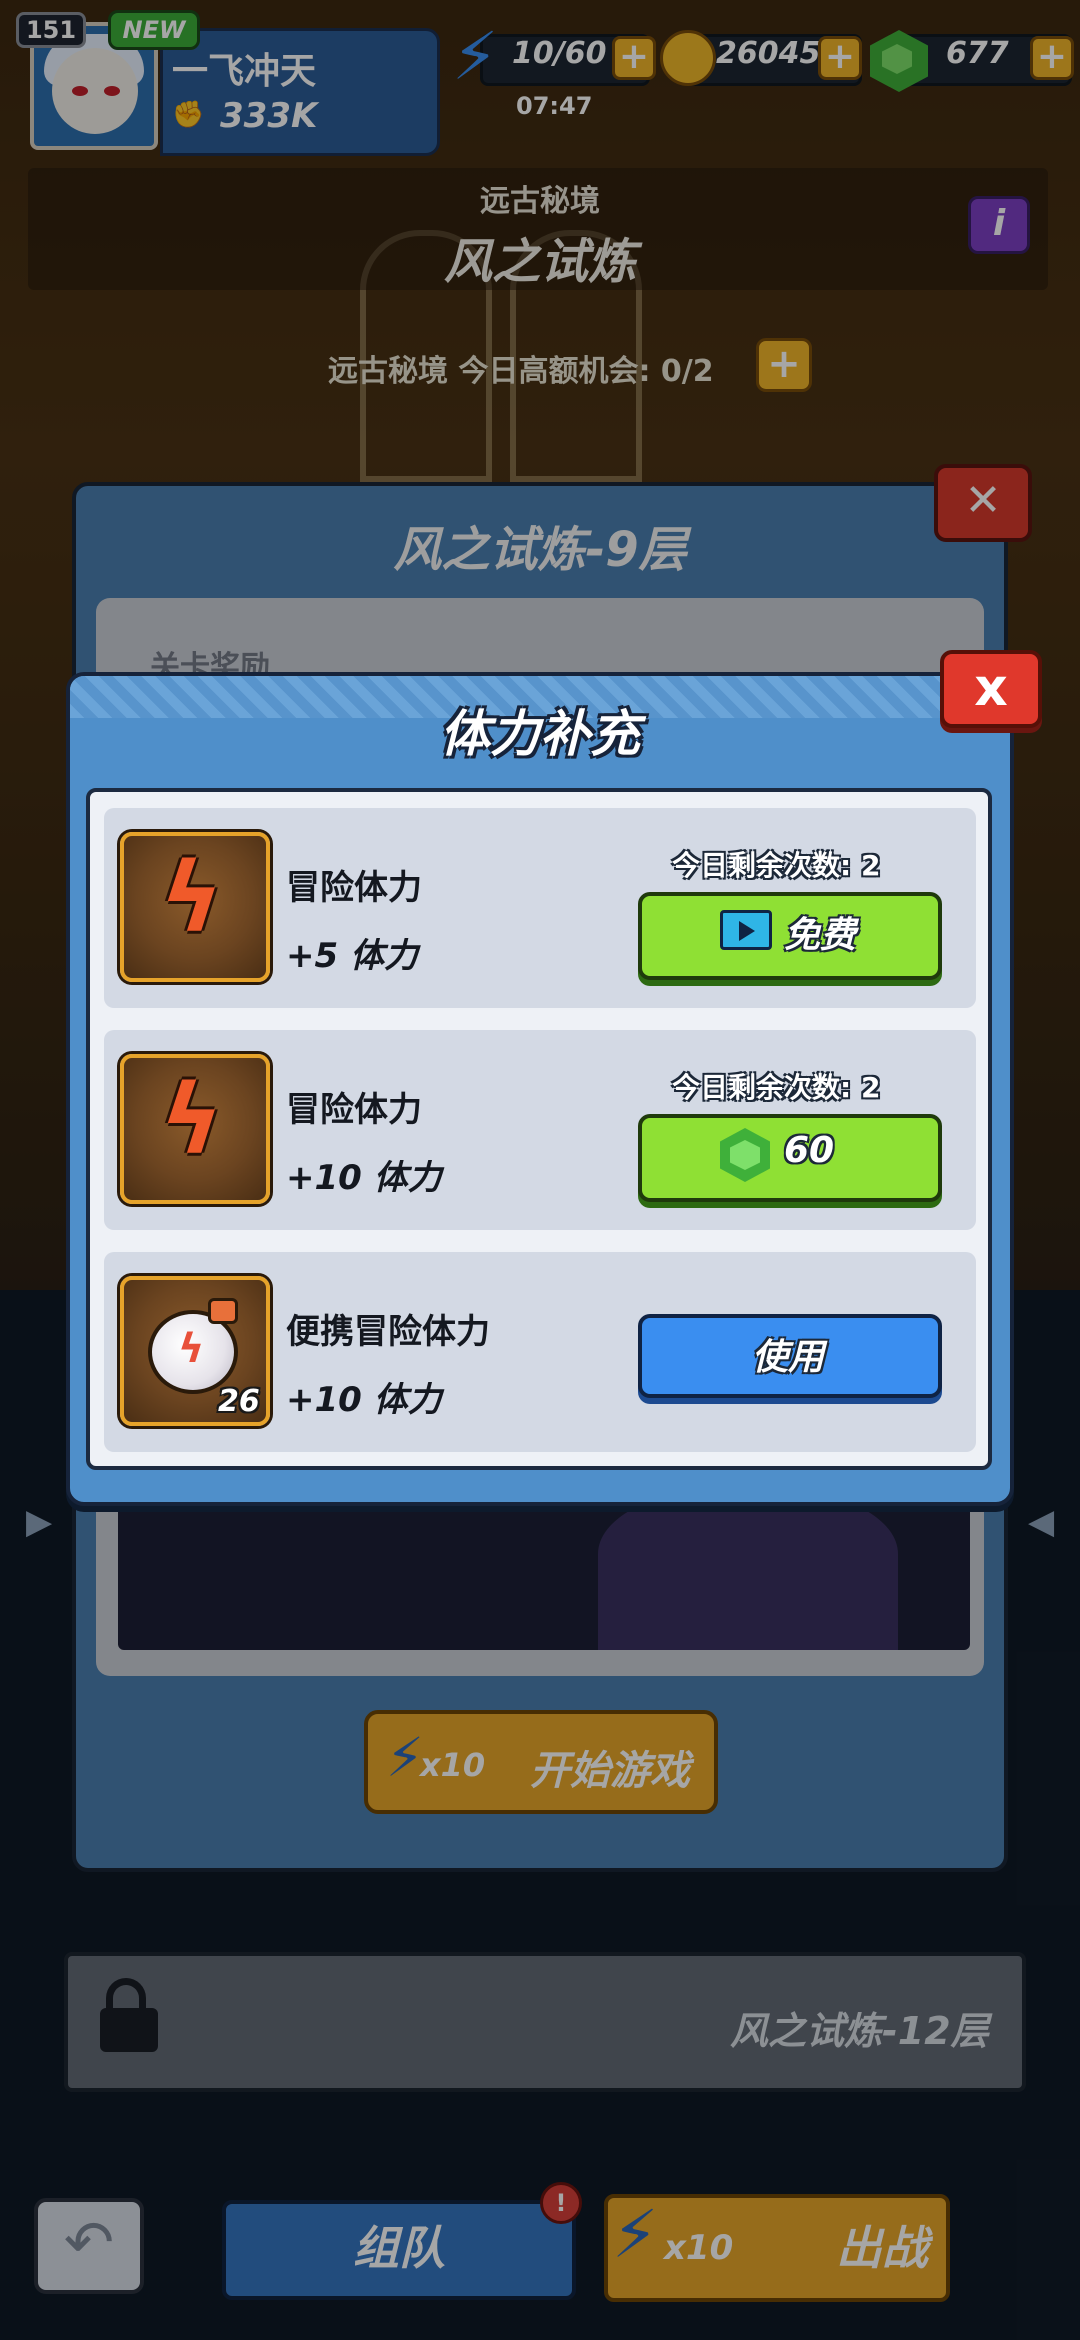 This screenshot has height=2340, width=1080. What do you see at coordinates (746, 930) in the screenshot?
I see `video-icon` at bounding box center [746, 930].